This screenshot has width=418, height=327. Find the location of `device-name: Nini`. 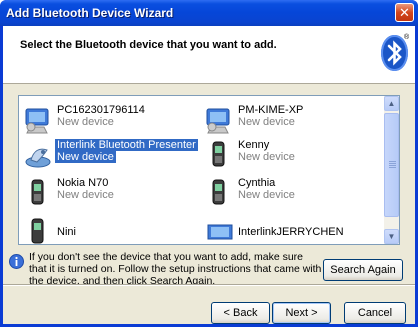

device-name: Nini is located at coordinates (66, 232).